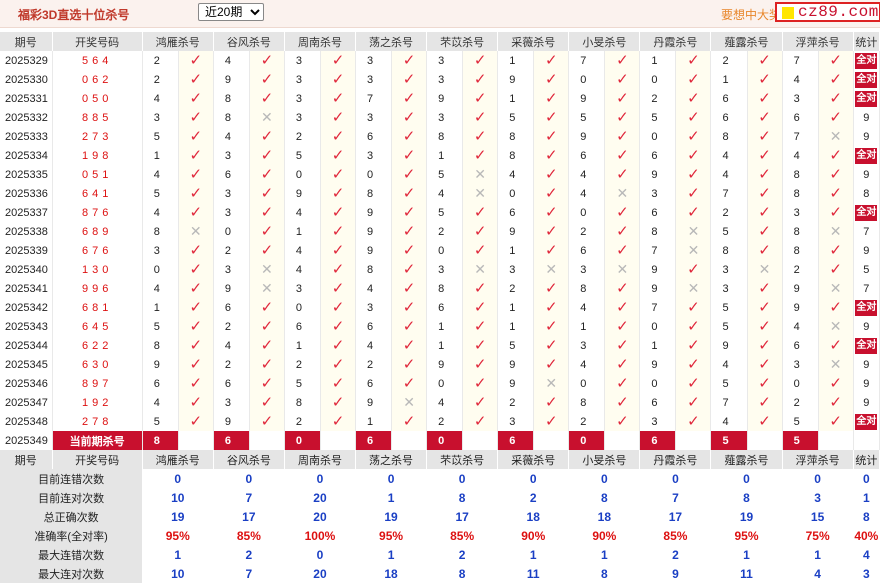 This screenshot has width=880, height=584. What do you see at coordinates (516, 193) in the screenshot?
I see `kill-number-cell: 0` at bounding box center [516, 193].